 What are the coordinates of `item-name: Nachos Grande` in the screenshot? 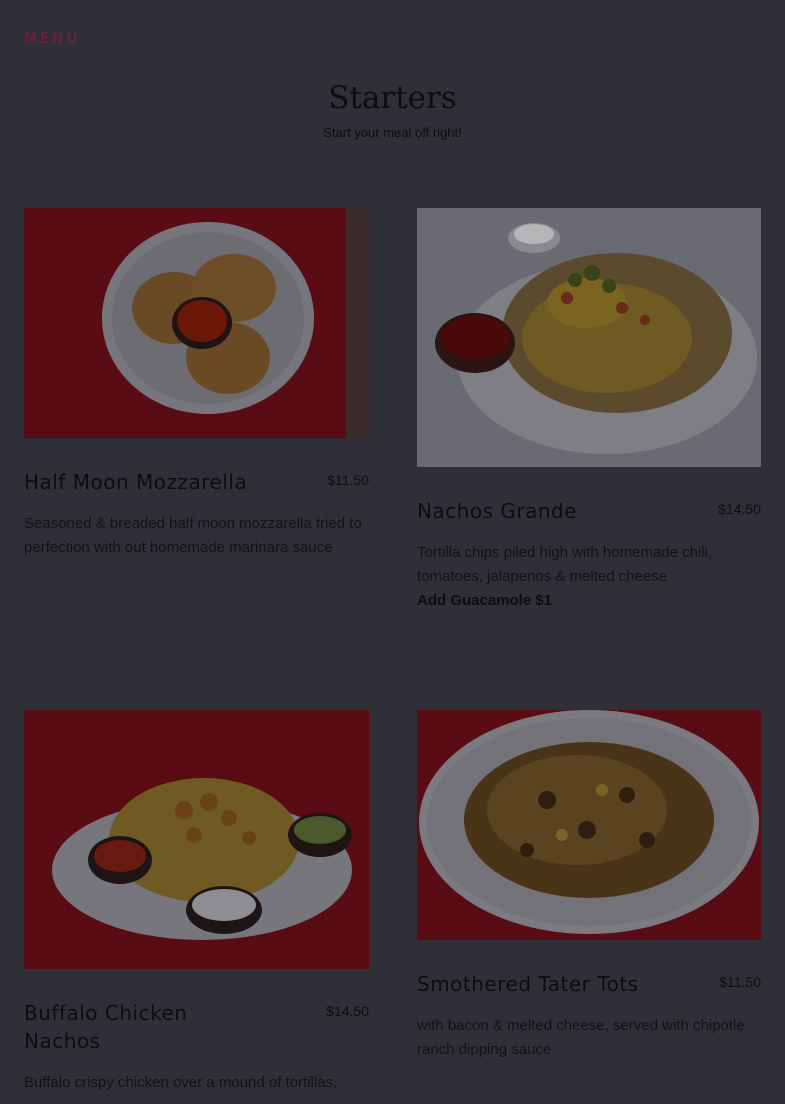 It's located at (497, 511).